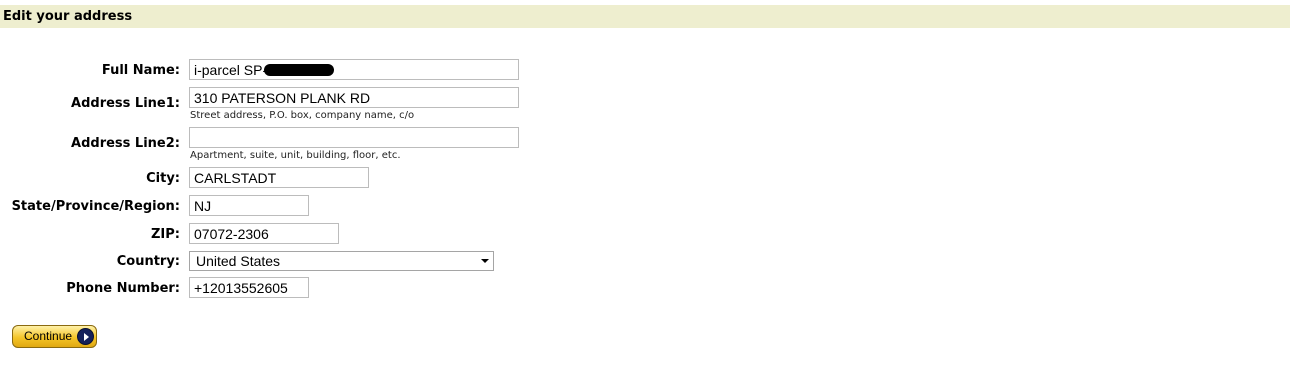 The width and height of the screenshot is (1290, 365). What do you see at coordinates (68, 16) in the screenshot?
I see `page-title: Edit your address` at bounding box center [68, 16].